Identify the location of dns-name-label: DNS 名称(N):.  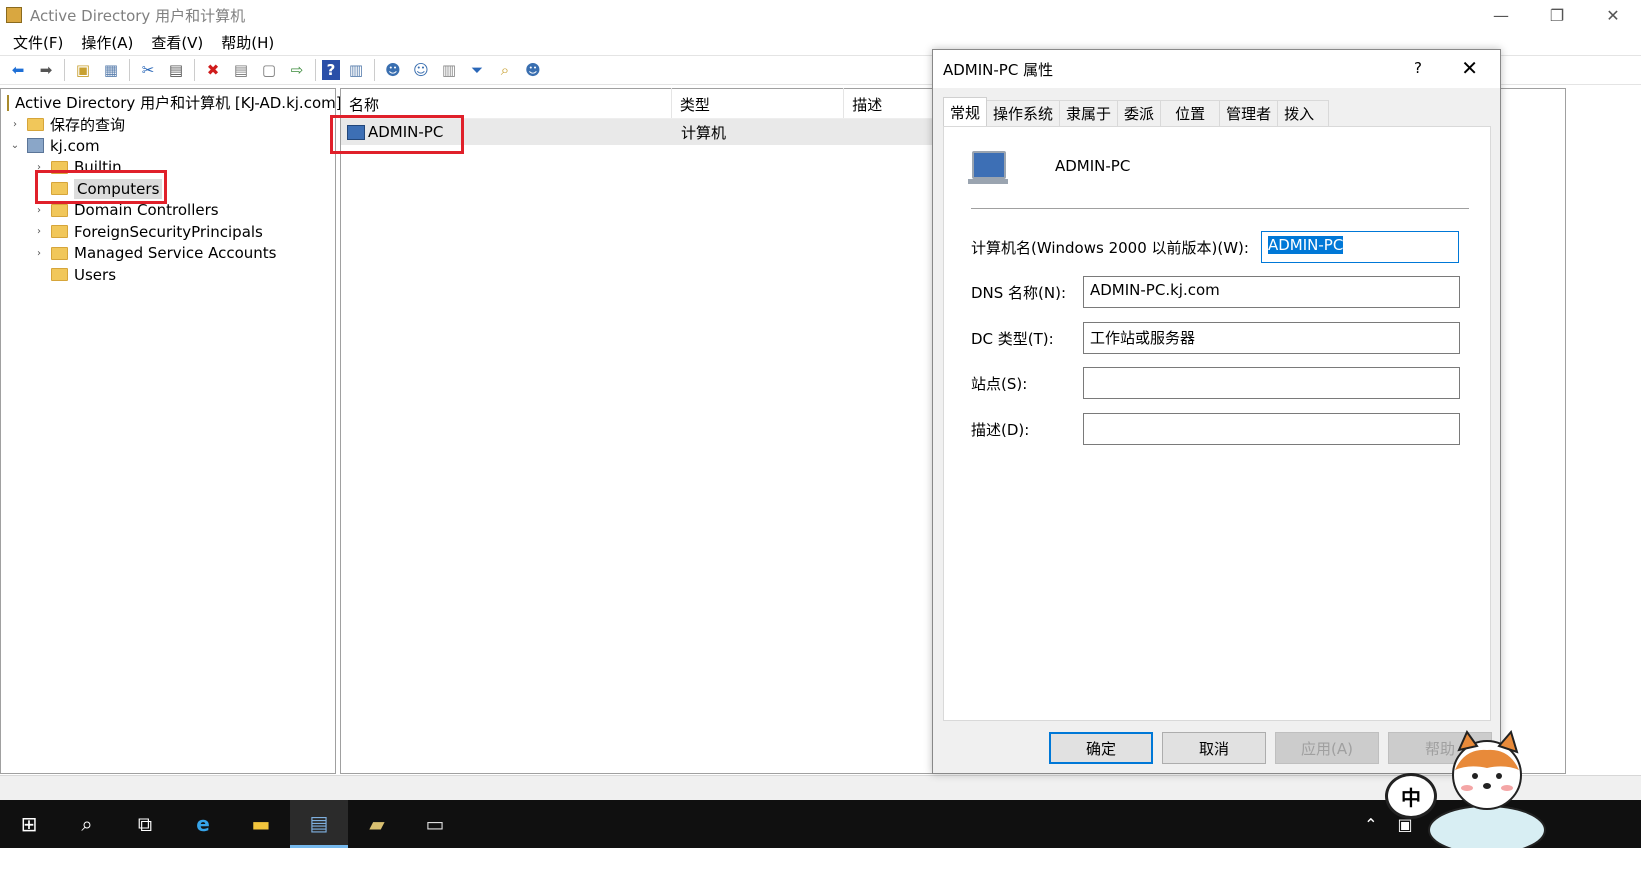
(1019, 293).